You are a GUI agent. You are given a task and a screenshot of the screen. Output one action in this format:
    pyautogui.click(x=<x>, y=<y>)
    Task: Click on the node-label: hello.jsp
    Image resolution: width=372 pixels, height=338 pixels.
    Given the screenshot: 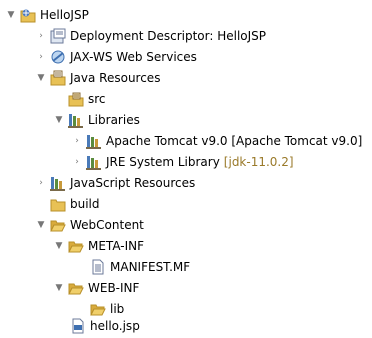 What is the action you would take?
    pyautogui.click(x=115, y=326)
    